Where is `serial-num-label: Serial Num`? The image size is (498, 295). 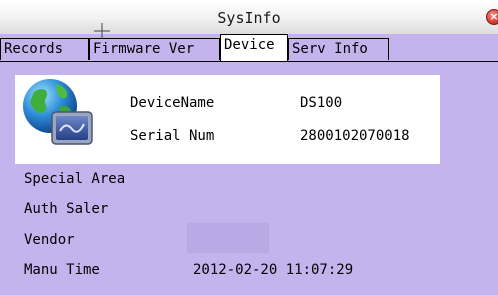
serial-num-label: Serial Num is located at coordinates (172, 136).